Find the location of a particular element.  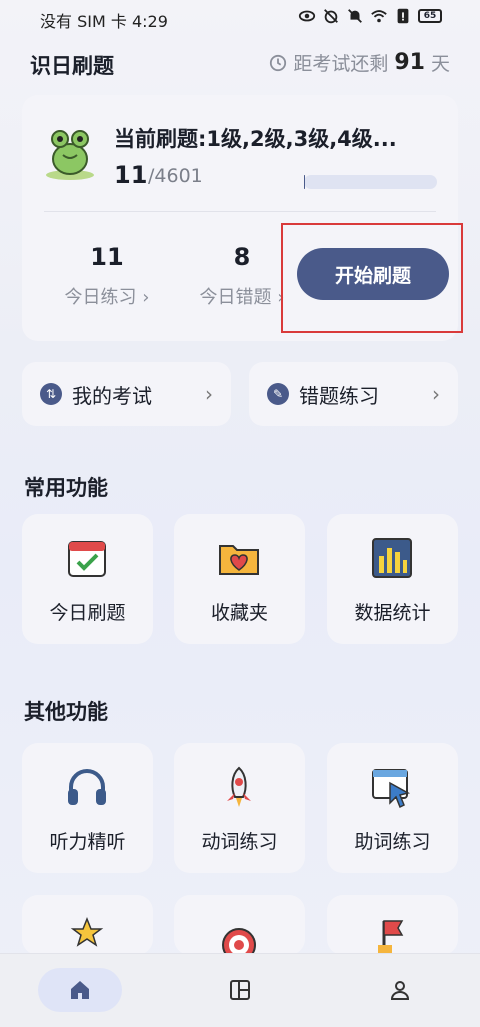

mute-bell-icon is located at coordinates (355, 16).